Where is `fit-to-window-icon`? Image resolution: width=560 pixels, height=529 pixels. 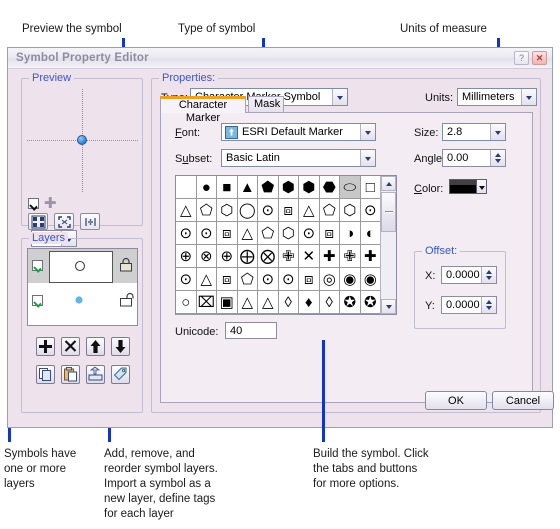
fit-to-window-icon is located at coordinates (64, 221).